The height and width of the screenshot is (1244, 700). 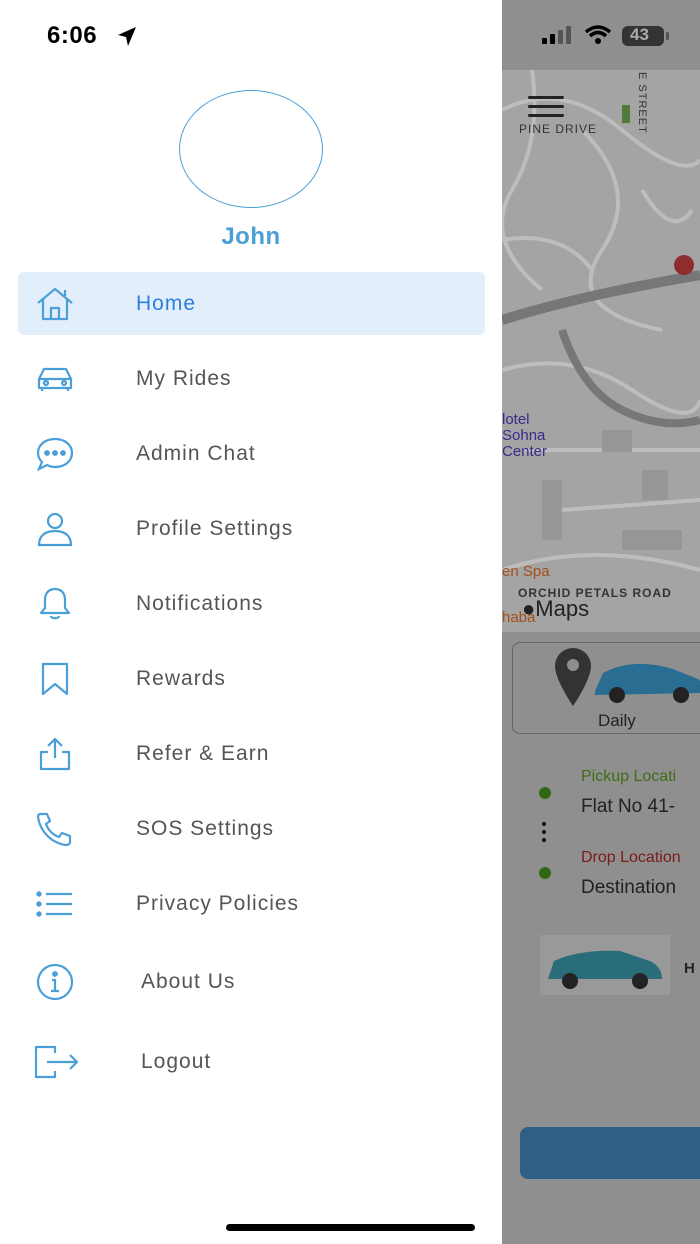 I want to click on pickup-label: Pickup Locati, so click(x=629, y=776).